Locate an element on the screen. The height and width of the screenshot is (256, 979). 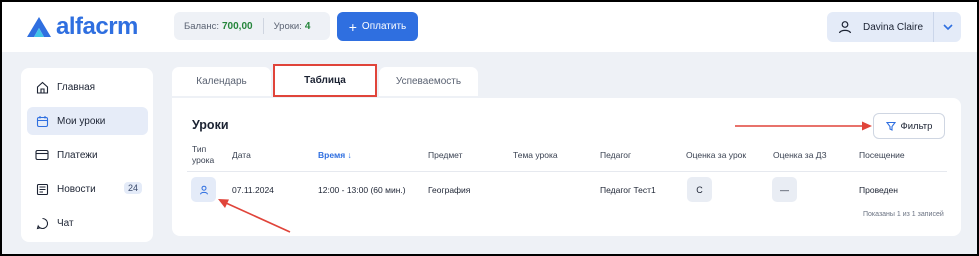
logo: alfacrm is located at coordinates (82, 27).